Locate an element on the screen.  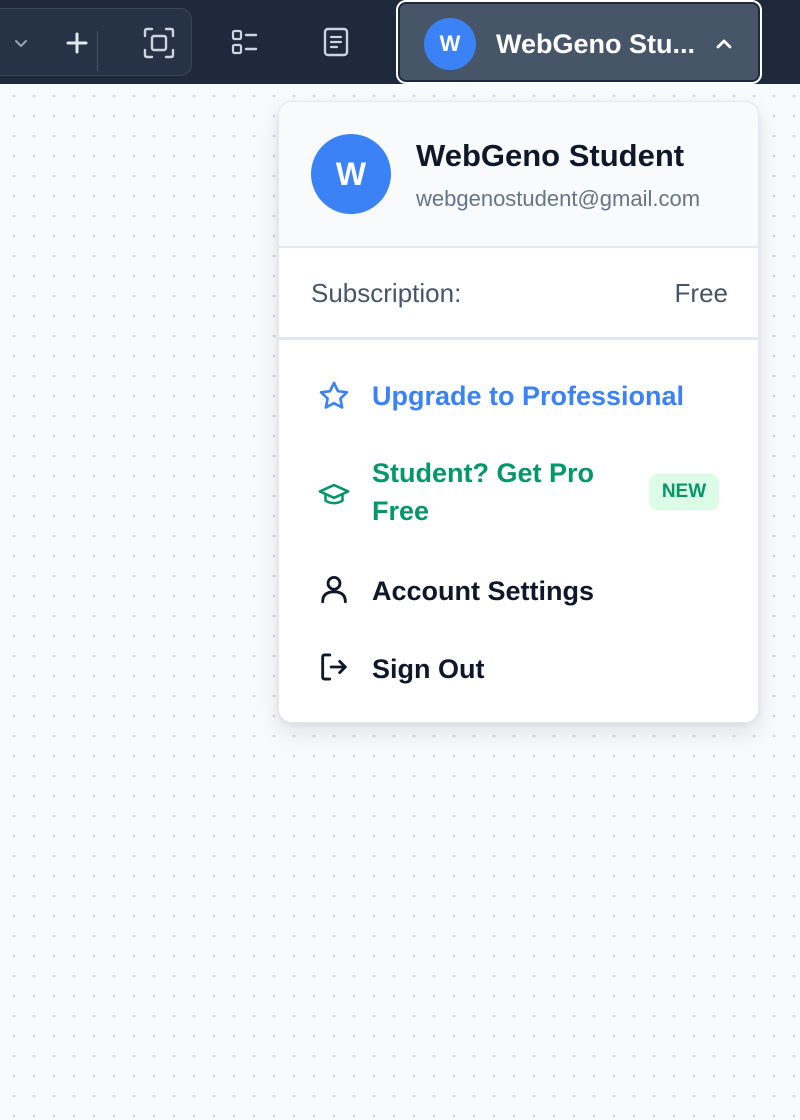
sign-out-label: Sign Out is located at coordinates (428, 669).